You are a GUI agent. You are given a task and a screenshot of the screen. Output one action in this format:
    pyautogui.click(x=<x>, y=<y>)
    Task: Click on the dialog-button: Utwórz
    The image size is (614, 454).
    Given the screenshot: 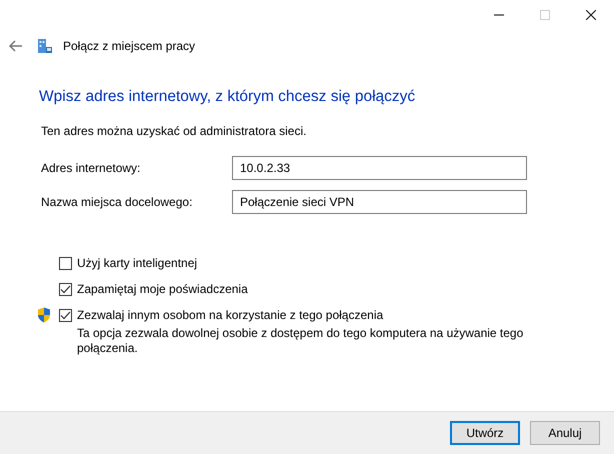 What is the action you would take?
    pyautogui.click(x=485, y=433)
    